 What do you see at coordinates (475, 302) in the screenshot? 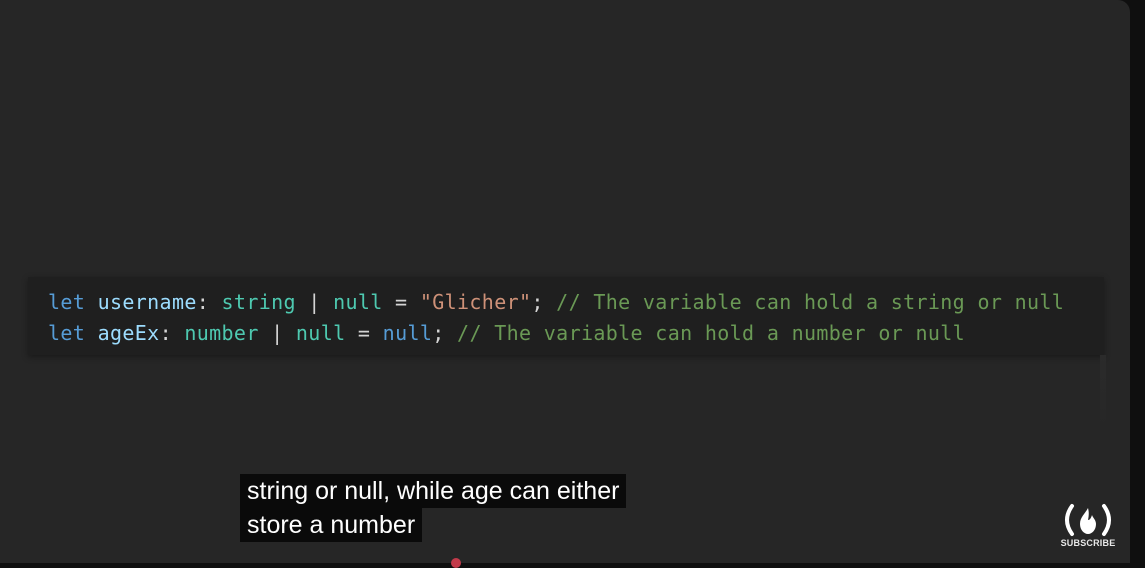
I see `string-literal: "Glicher"` at bounding box center [475, 302].